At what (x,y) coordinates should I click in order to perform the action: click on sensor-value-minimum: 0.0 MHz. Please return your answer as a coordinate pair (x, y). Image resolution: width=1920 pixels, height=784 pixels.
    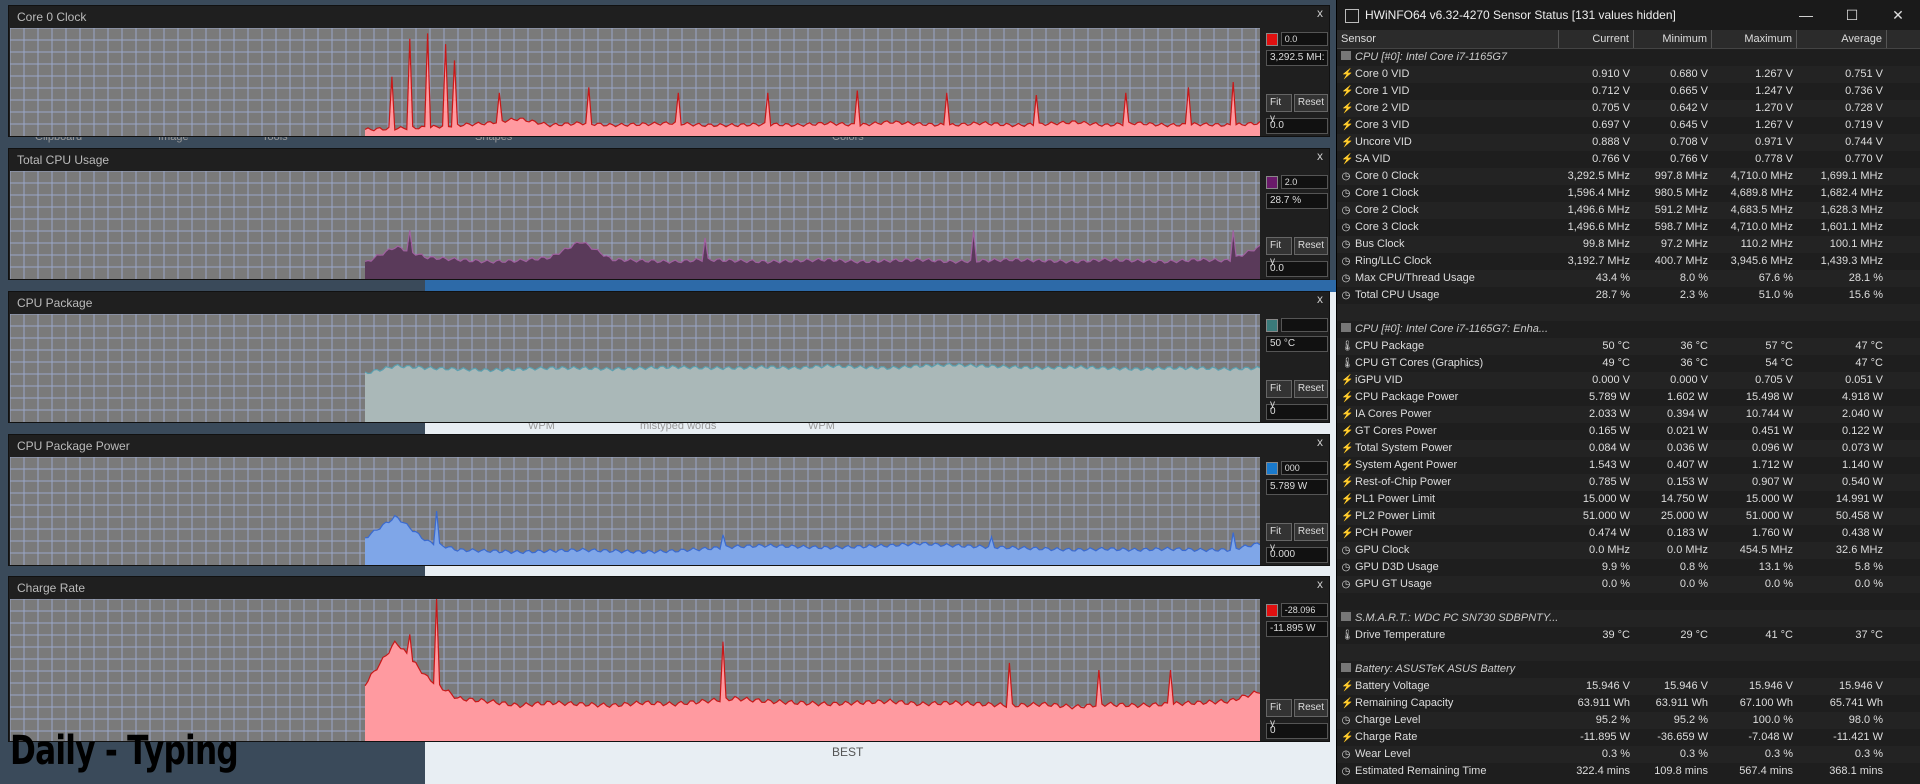
    Looking at the image, I should click on (1687, 550).